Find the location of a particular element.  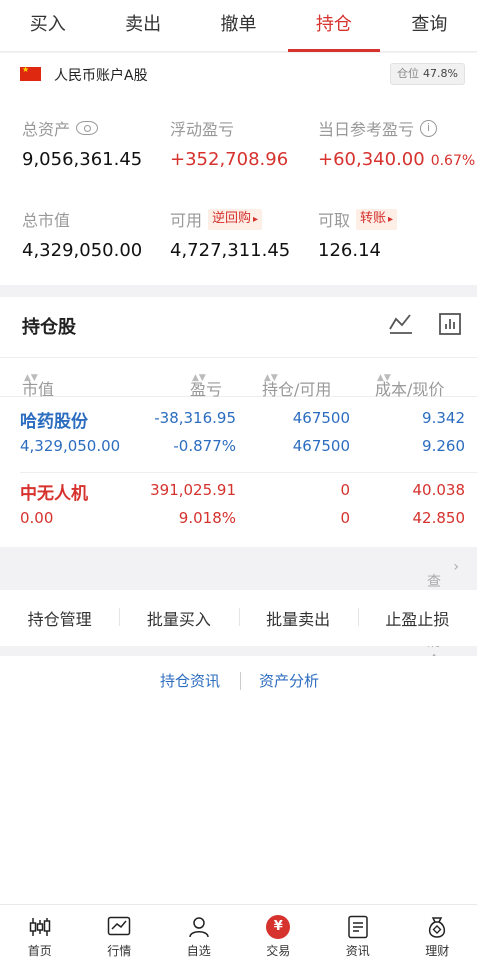

nav-market: 行情 is located at coordinates (120, 936).